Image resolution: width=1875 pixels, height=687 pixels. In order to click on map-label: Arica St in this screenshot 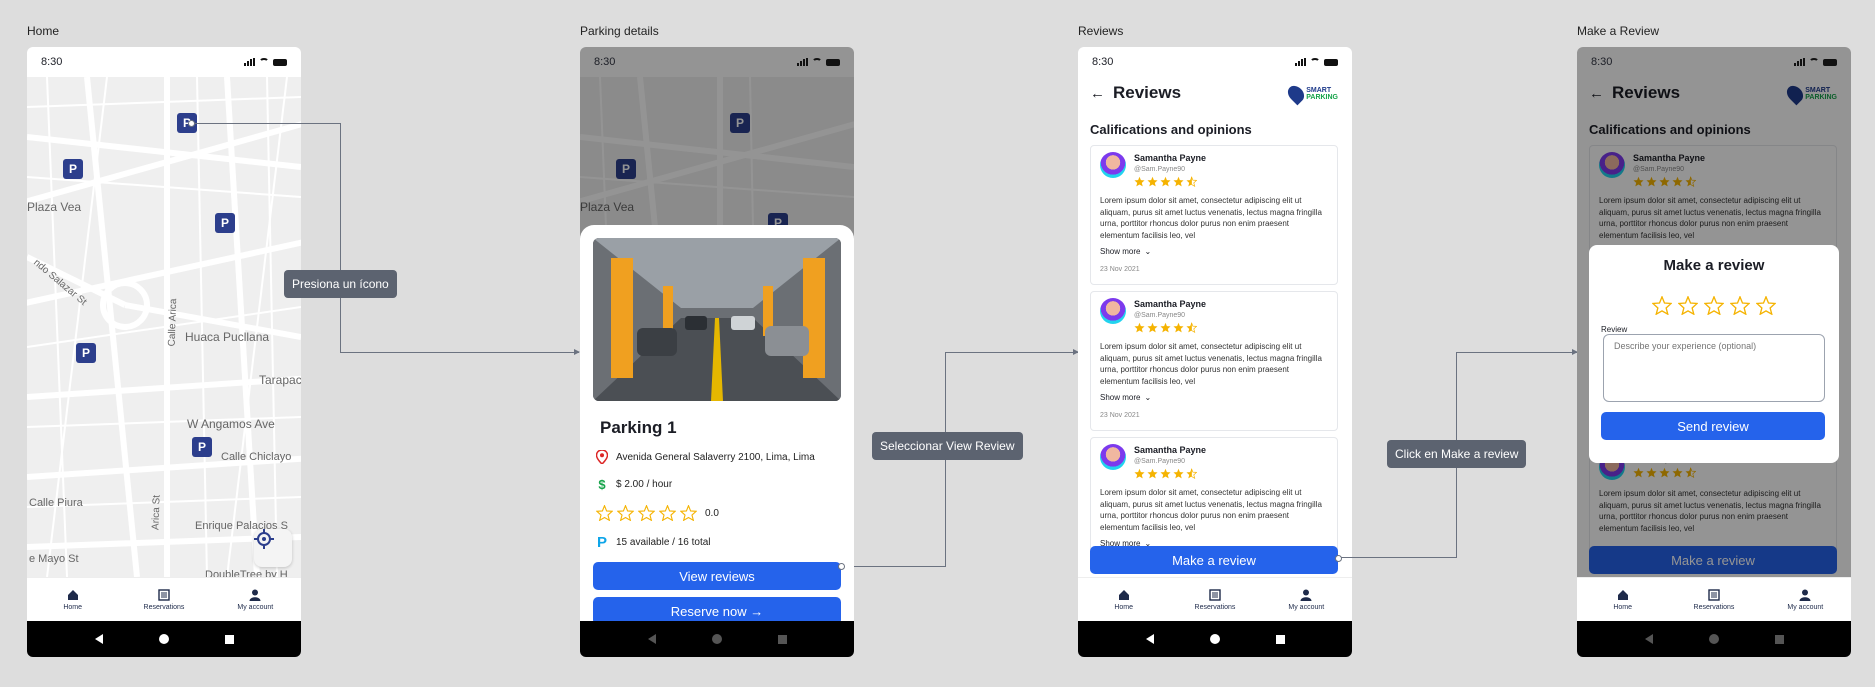, I will do `click(156, 512)`.